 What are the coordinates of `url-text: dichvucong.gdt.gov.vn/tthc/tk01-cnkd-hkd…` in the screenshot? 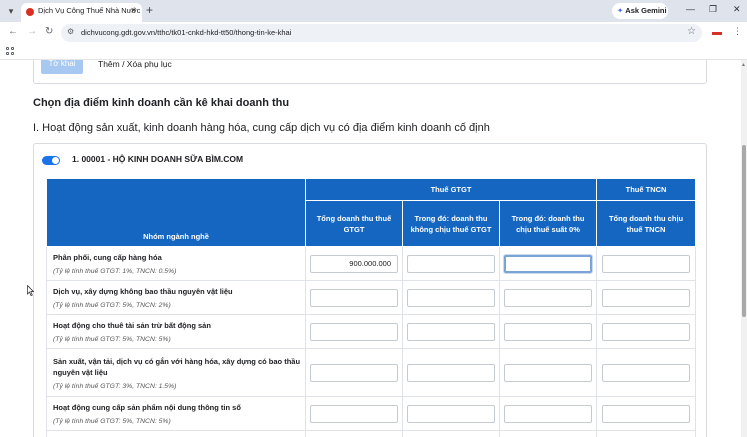 It's located at (186, 32).